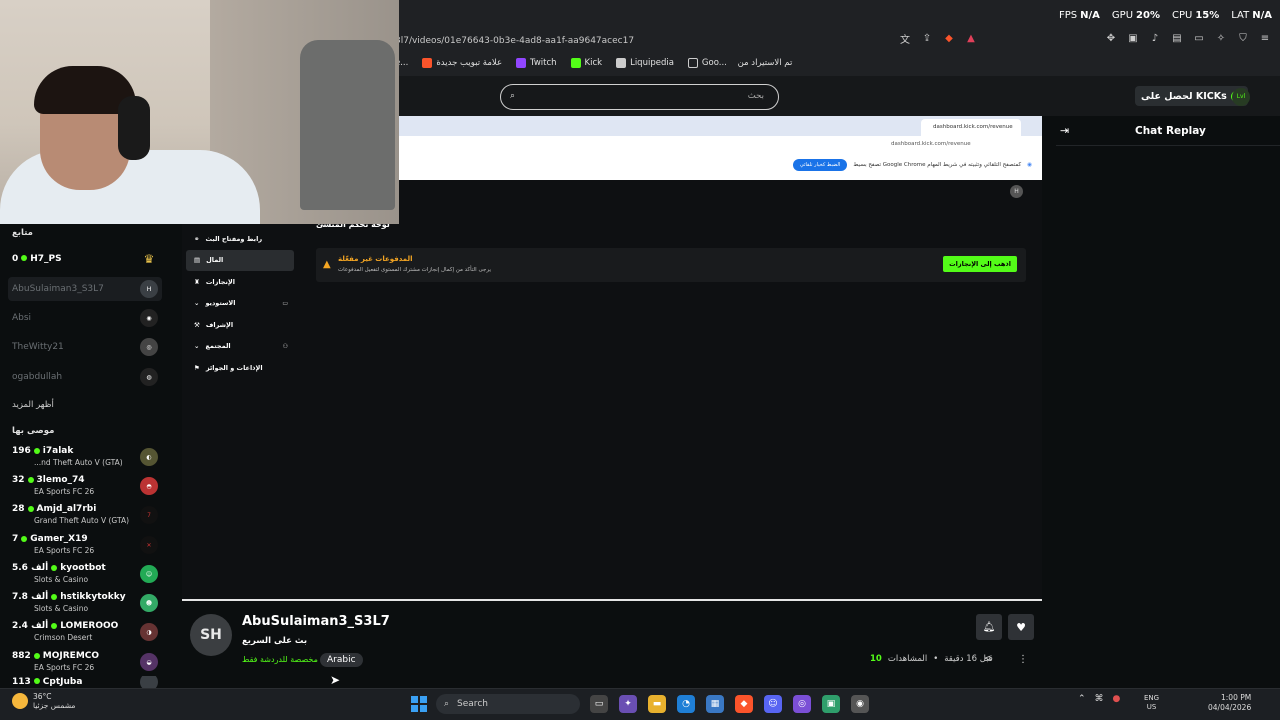 This screenshot has width=1280, height=720. Describe the element at coordinates (860, 704) in the screenshot. I see `obs-icon: ◉` at that location.